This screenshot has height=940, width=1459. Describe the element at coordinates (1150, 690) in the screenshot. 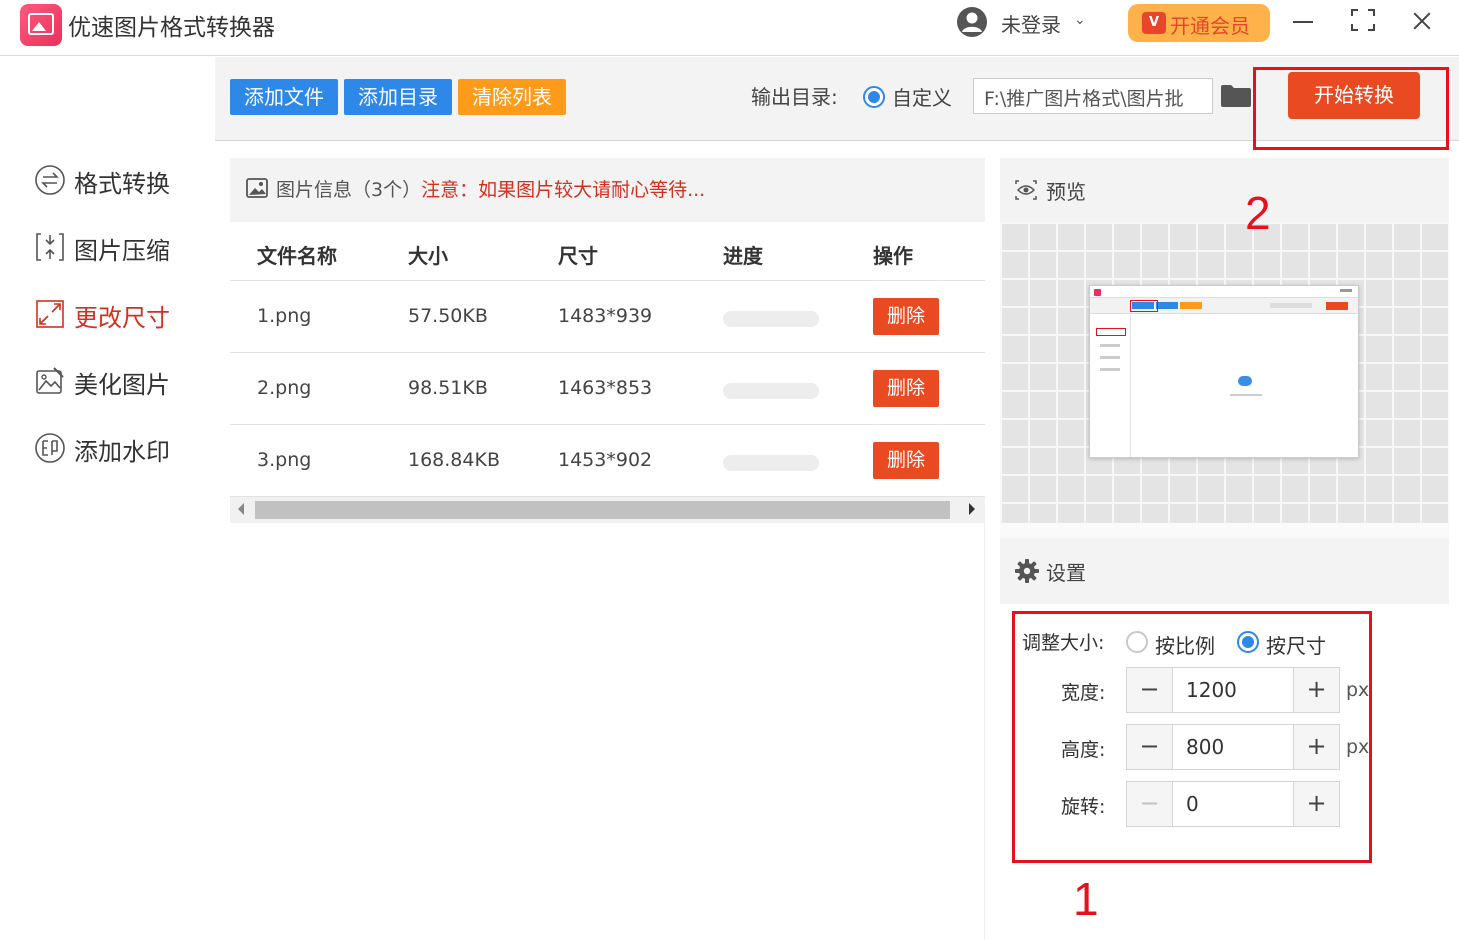

I see `width-decrement-button: −` at that location.